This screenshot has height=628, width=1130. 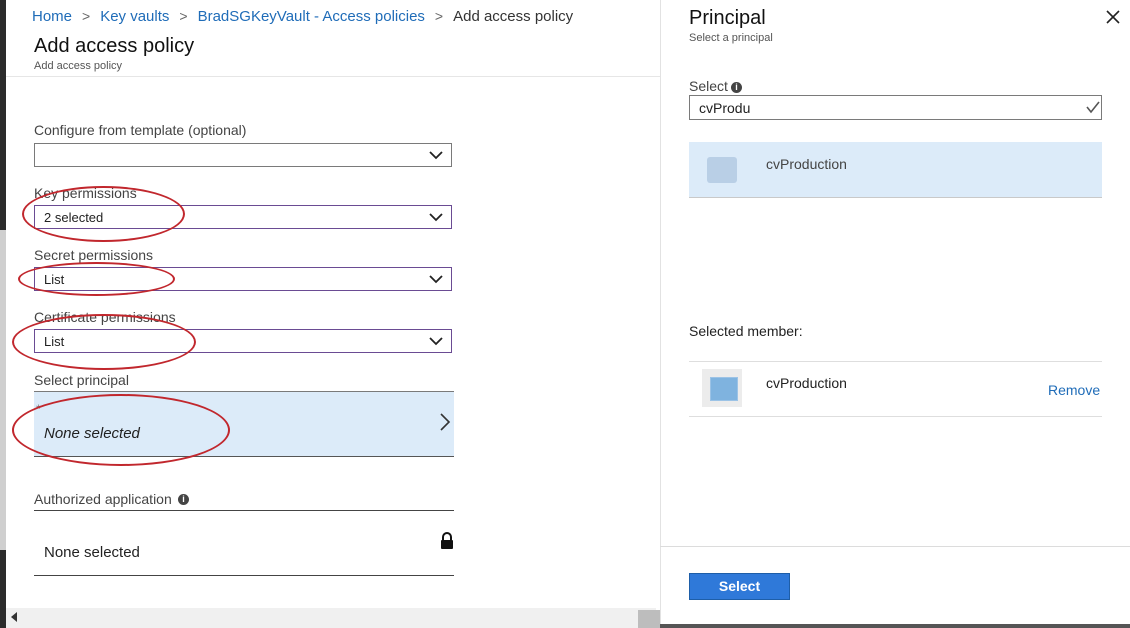 I want to click on panel-footer-divider, so click(x=895, y=546).